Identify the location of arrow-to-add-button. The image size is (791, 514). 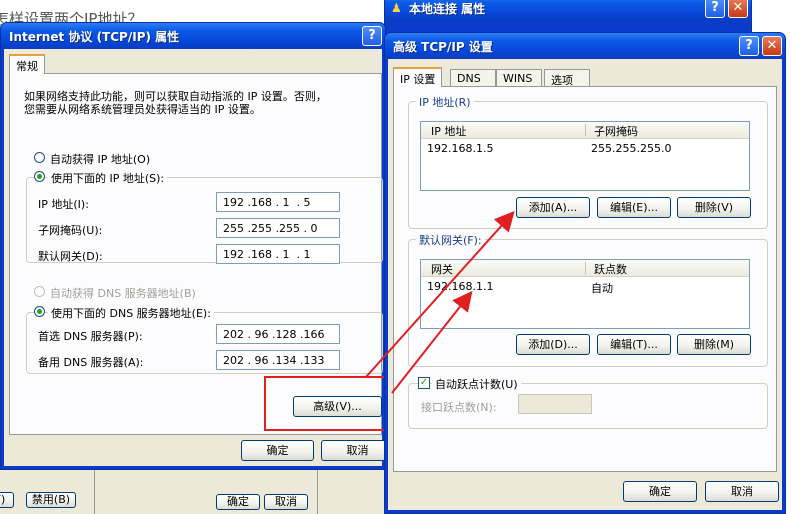
(440, 294).